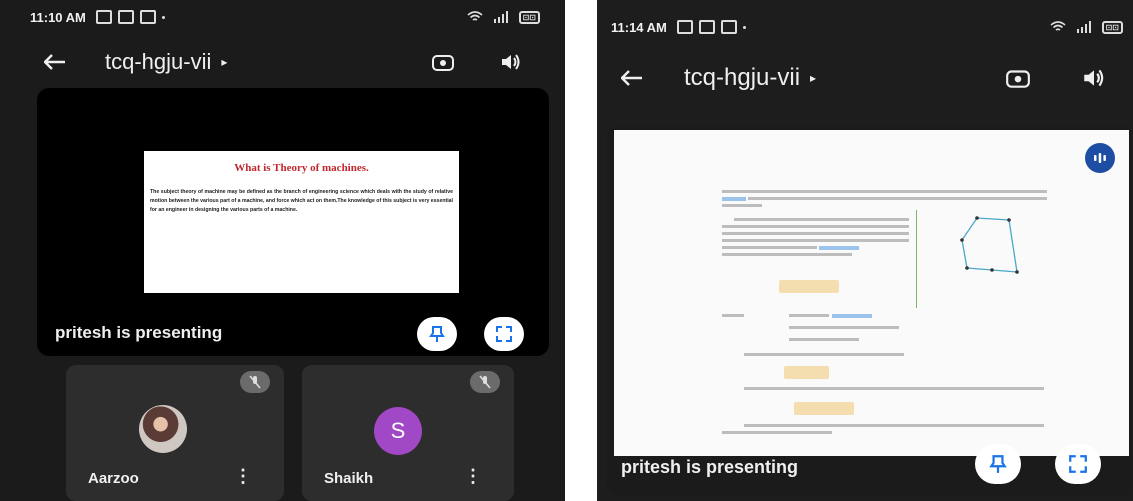 The height and width of the screenshot is (501, 1133). What do you see at coordinates (349, 478) in the screenshot?
I see `participant-name: Shaikh` at bounding box center [349, 478].